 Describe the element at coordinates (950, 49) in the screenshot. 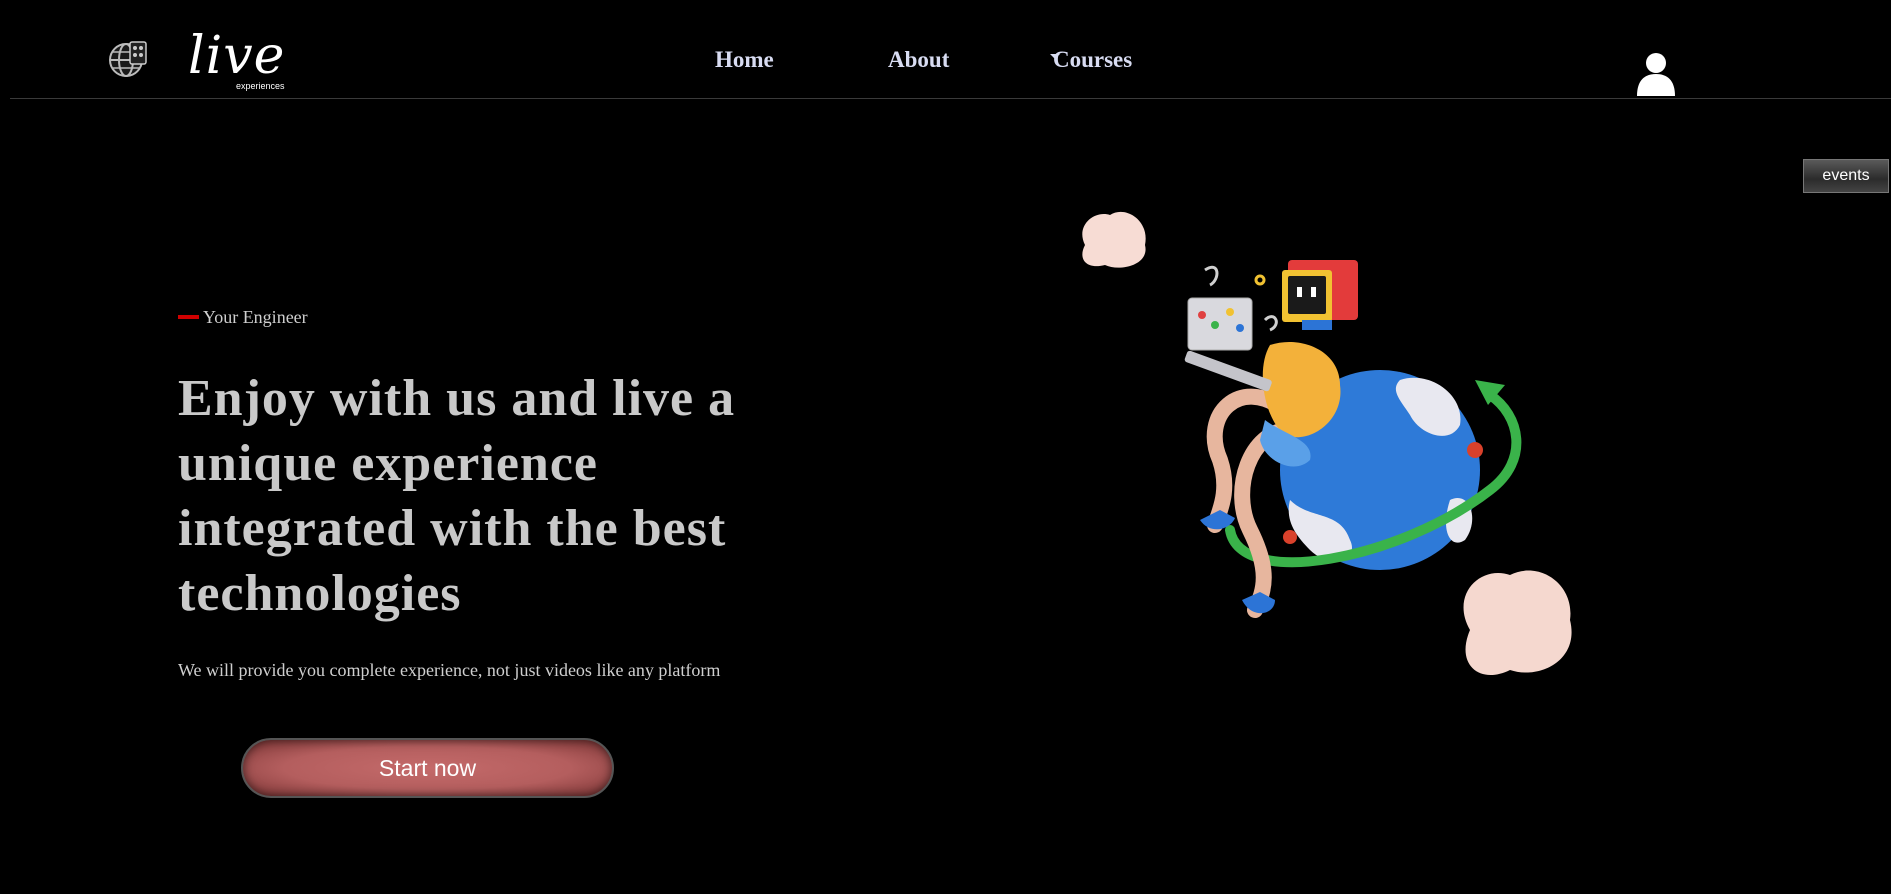

I see `site-header: live experiences Home About Courses` at that location.